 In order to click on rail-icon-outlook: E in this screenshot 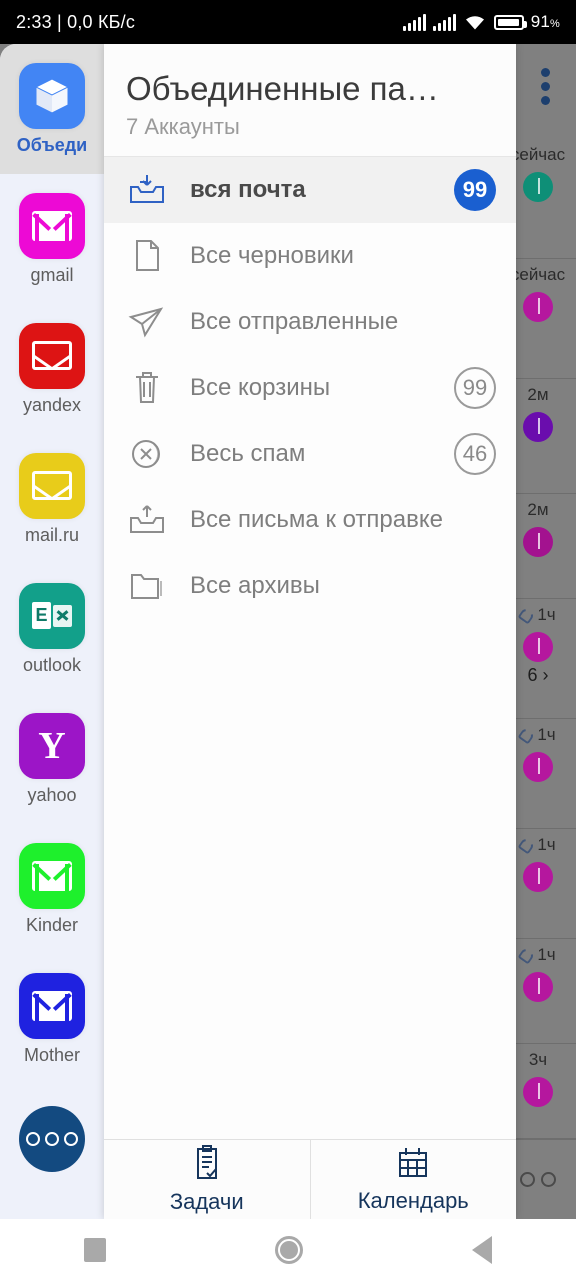, I will do `click(52, 615)`.